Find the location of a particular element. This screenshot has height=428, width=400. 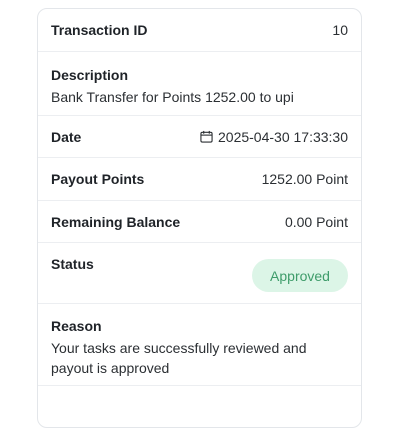

date-label: Date is located at coordinates (66, 136).